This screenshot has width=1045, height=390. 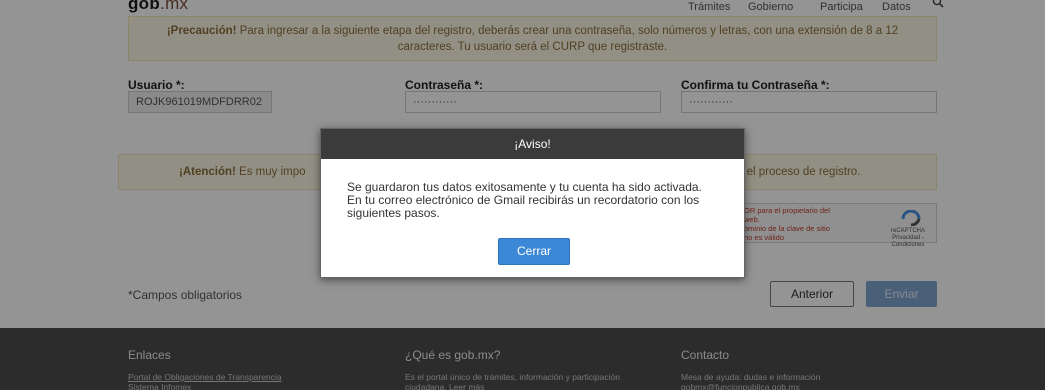 I want to click on close-button: Cerrar, so click(x=534, y=251).